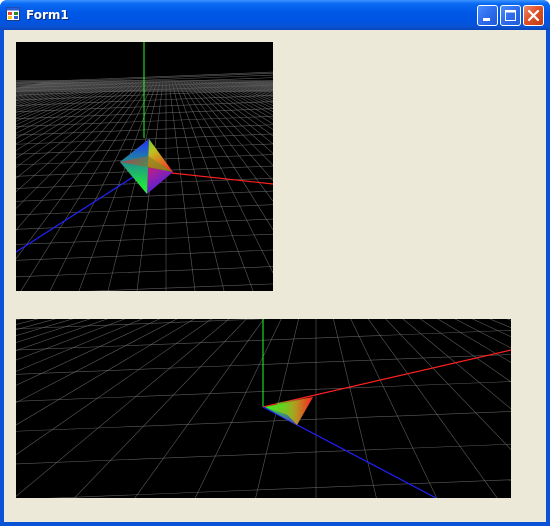 The height and width of the screenshot is (526, 550). I want to click on close-button, so click(533, 15).